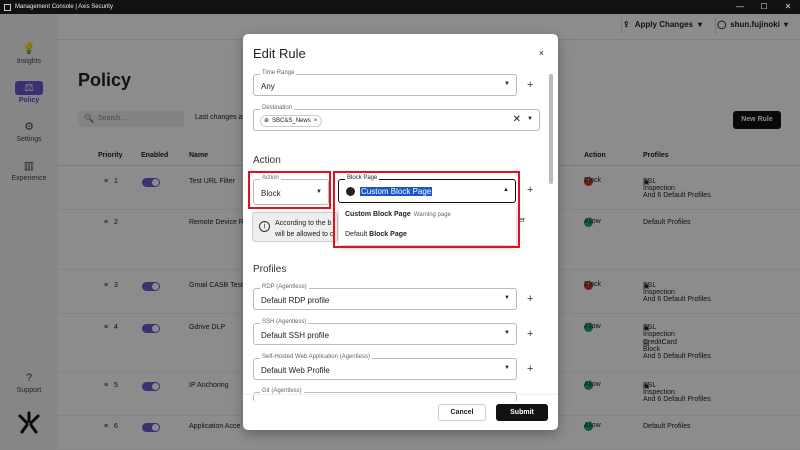 The image size is (800, 450). What do you see at coordinates (530, 369) in the screenshot?
I see `add-web-profile-icon: +` at bounding box center [530, 369].